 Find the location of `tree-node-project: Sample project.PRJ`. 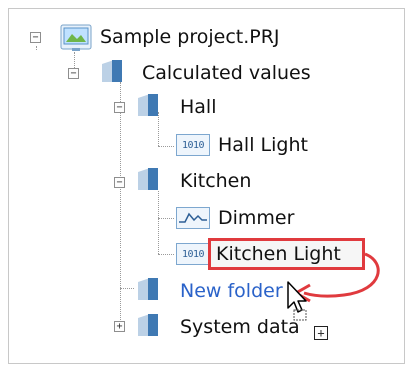

tree-node-project: Sample project.PRJ is located at coordinates (190, 37).